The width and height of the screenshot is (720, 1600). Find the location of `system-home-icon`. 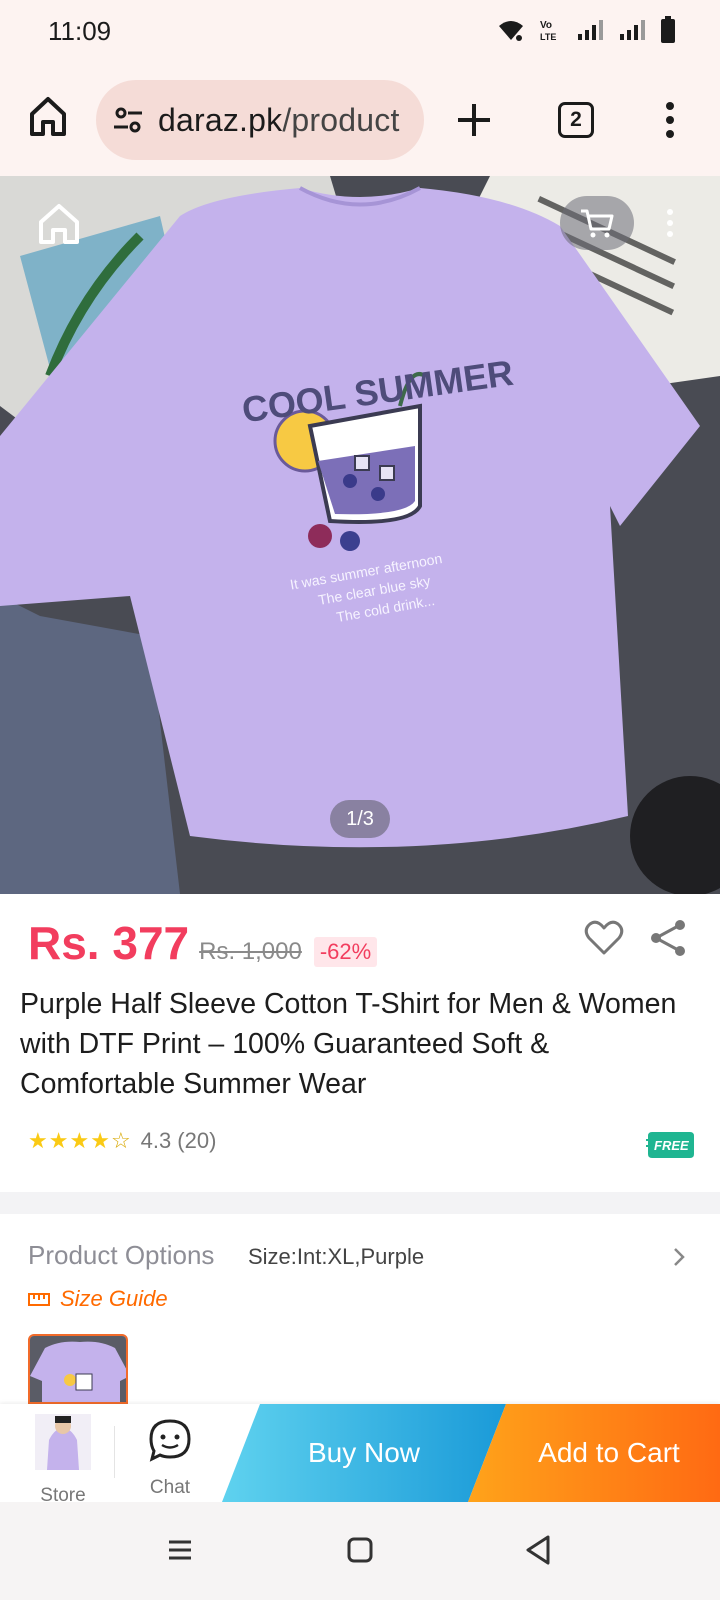

system-home-icon is located at coordinates (360, 1550).